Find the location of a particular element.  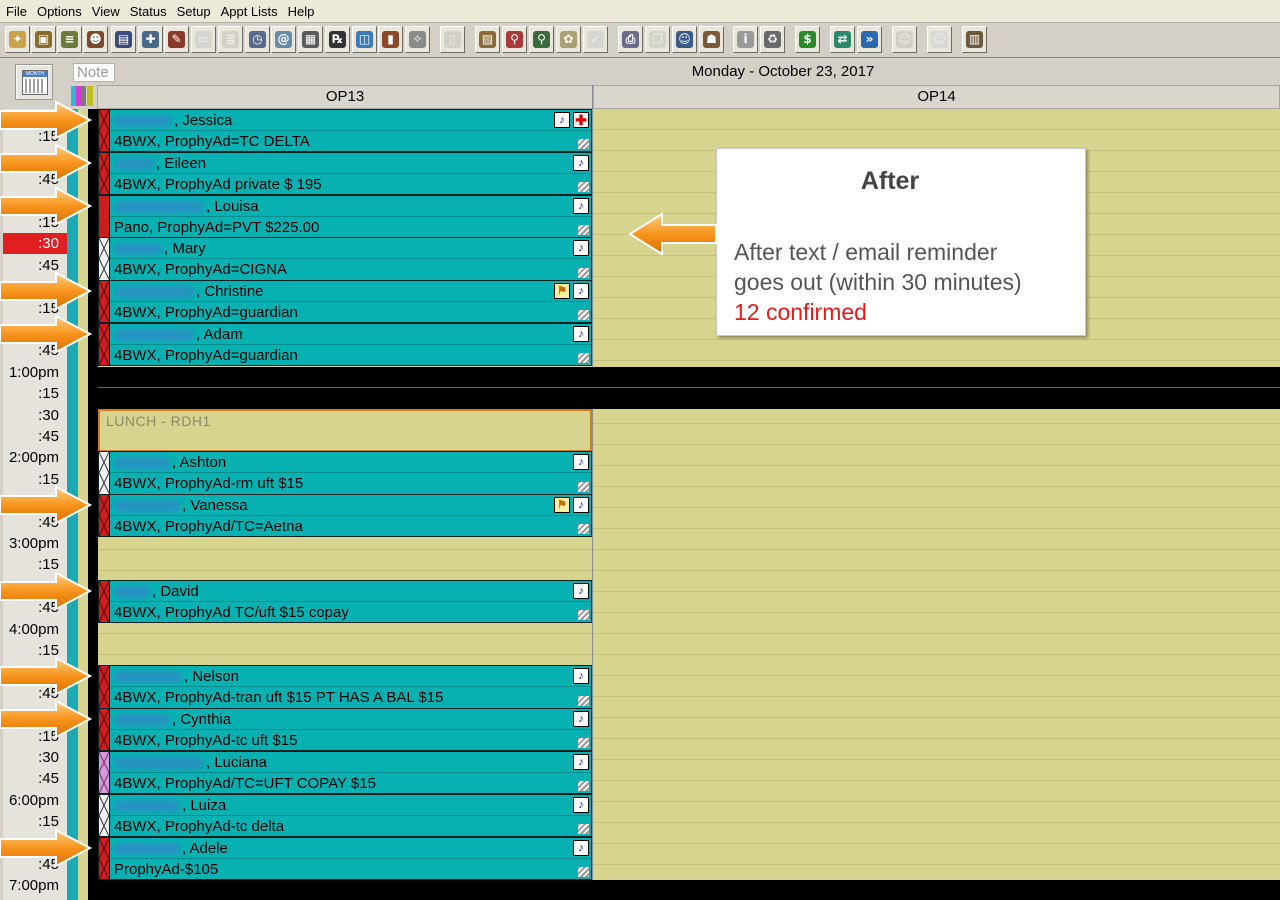

appointment-block: , Vanessa 4BWX, ProphyAd/TC=Aetna ♪ ⚑ is located at coordinates (345, 516).